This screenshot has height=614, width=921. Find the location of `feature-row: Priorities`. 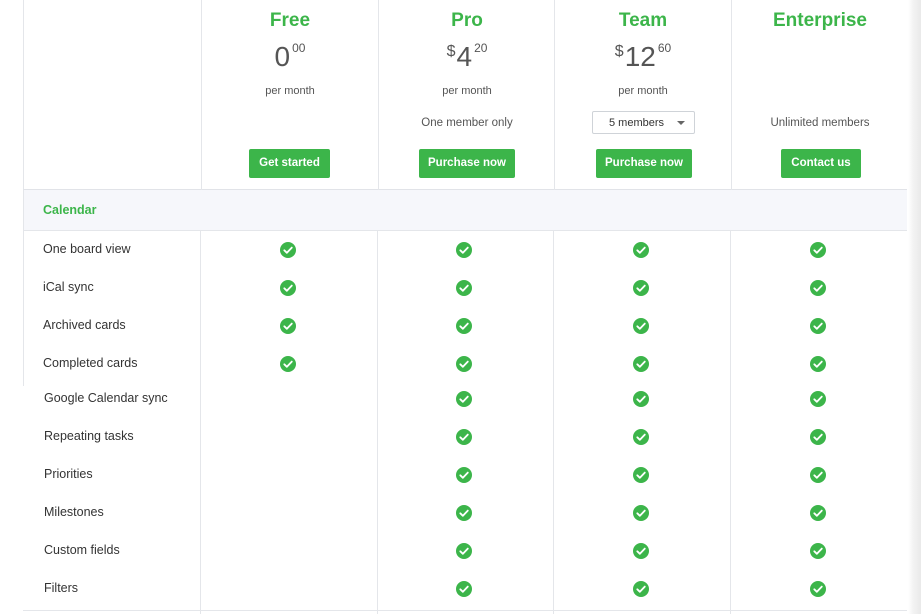

feature-row: Priorities is located at coordinates (465, 475).